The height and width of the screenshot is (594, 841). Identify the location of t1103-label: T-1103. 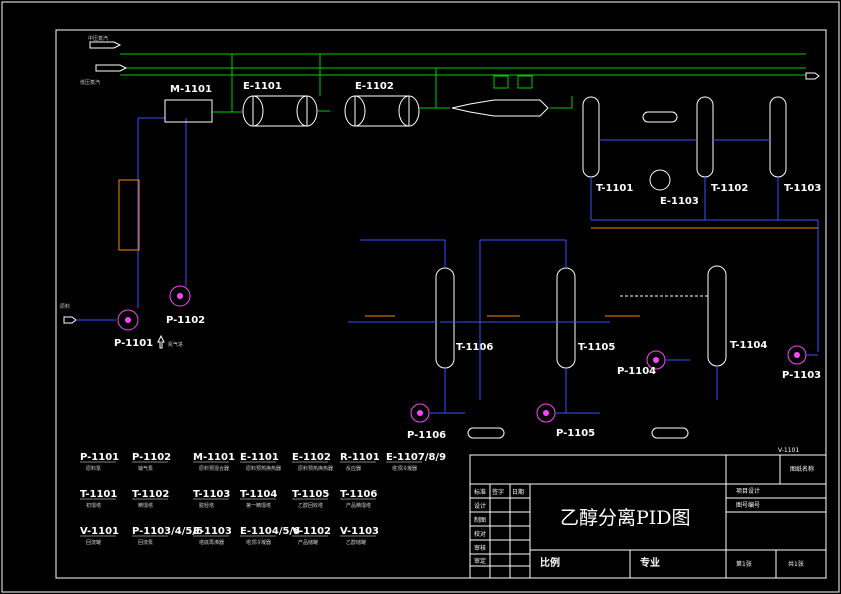
(802, 188).